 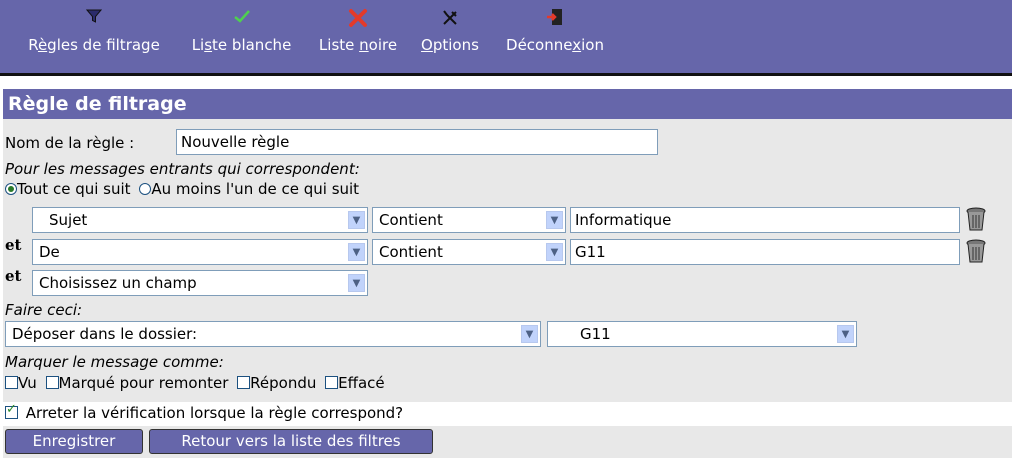 I want to click on checkmark-icon, so click(x=241, y=19).